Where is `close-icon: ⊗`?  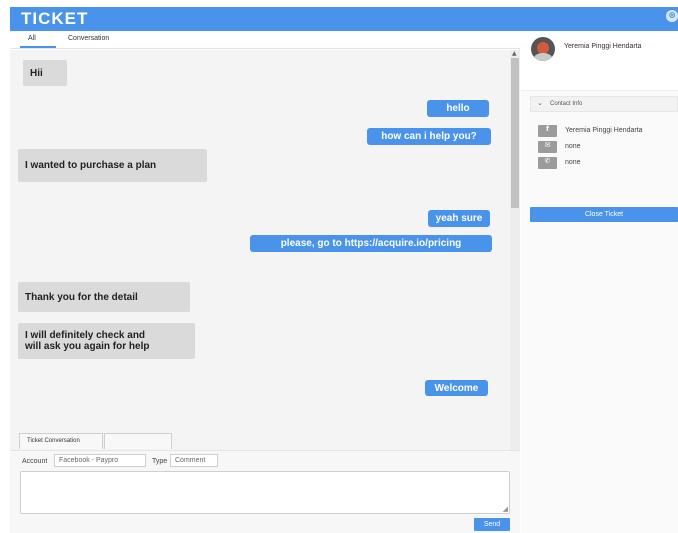 close-icon: ⊗ is located at coordinates (672, 16).